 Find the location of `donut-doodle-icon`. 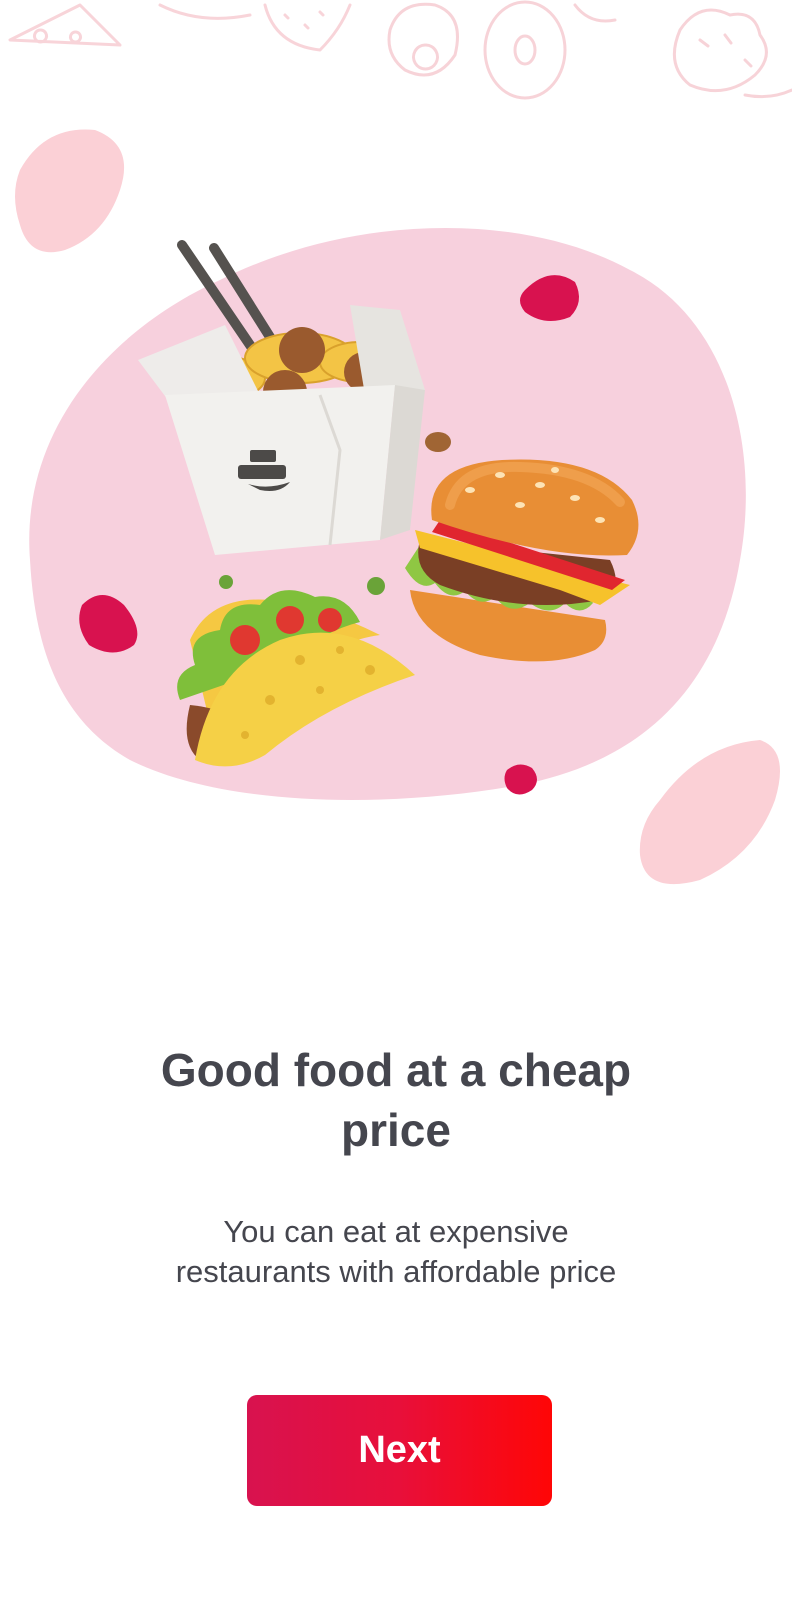

donut-doodle-icon is located at coordinates (525, 50).